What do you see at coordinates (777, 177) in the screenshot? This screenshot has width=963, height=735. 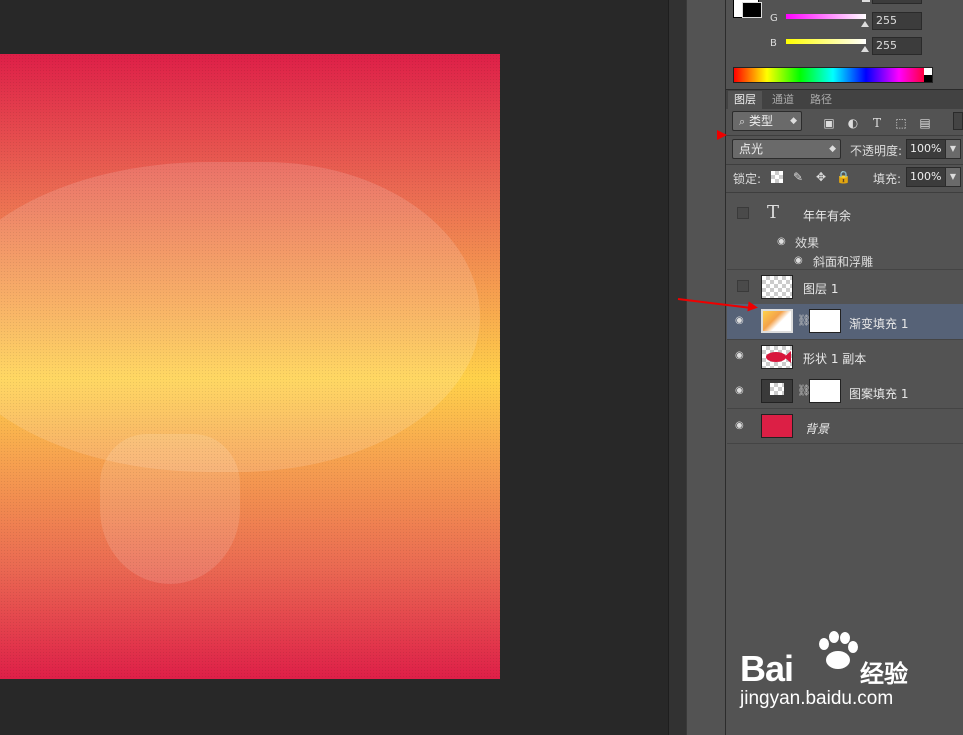 I see `lock-transparency-icon` at bounding box center [777, 177].